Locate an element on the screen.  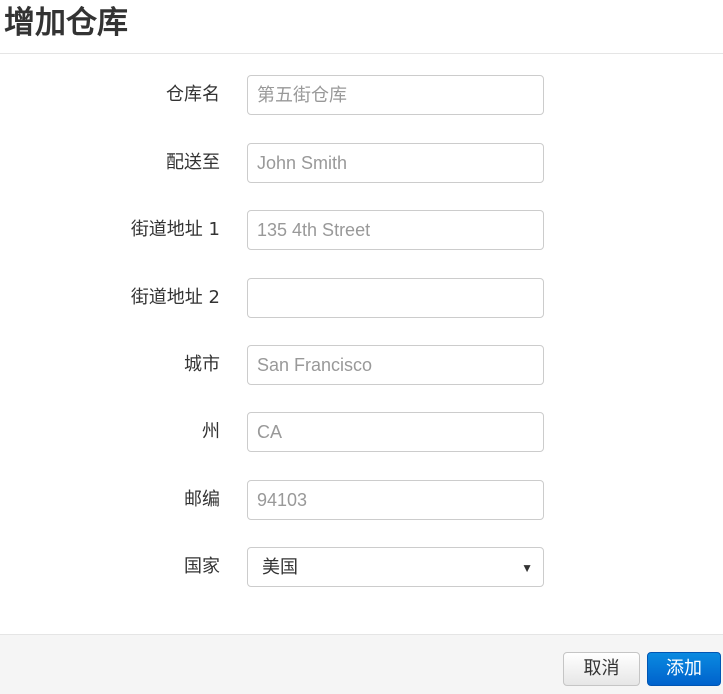
dialog-title: 增加仓库 is located at coordinates (66, 23).